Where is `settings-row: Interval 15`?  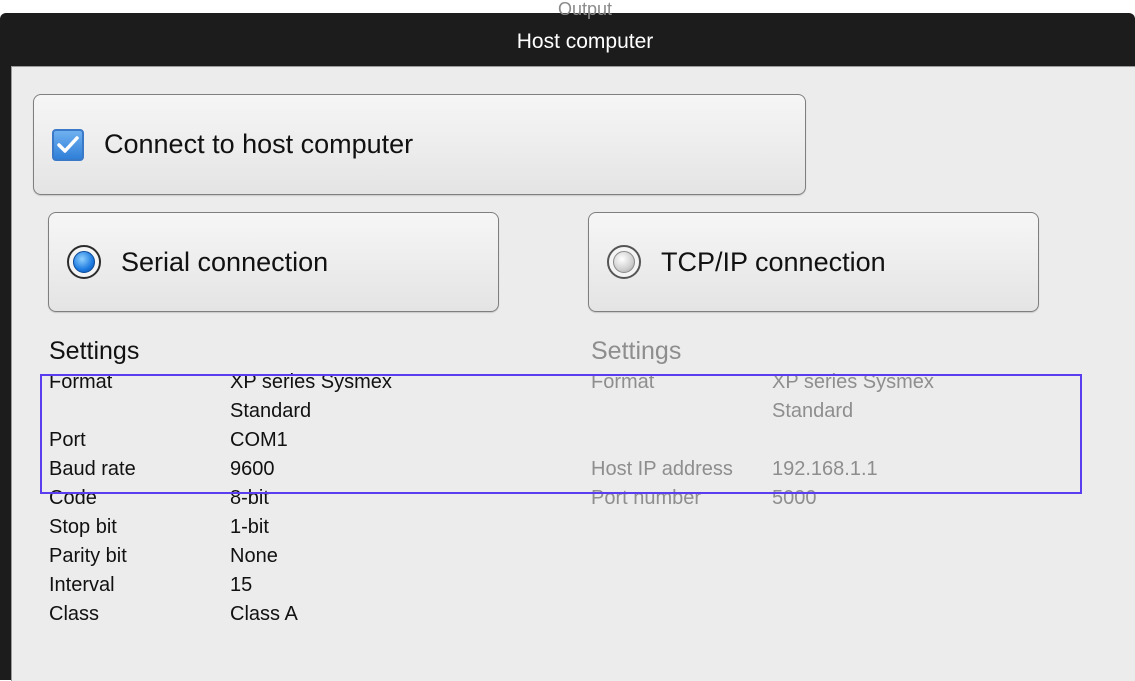 settings-row: Interval 15 is located at coordinates (259, 585).